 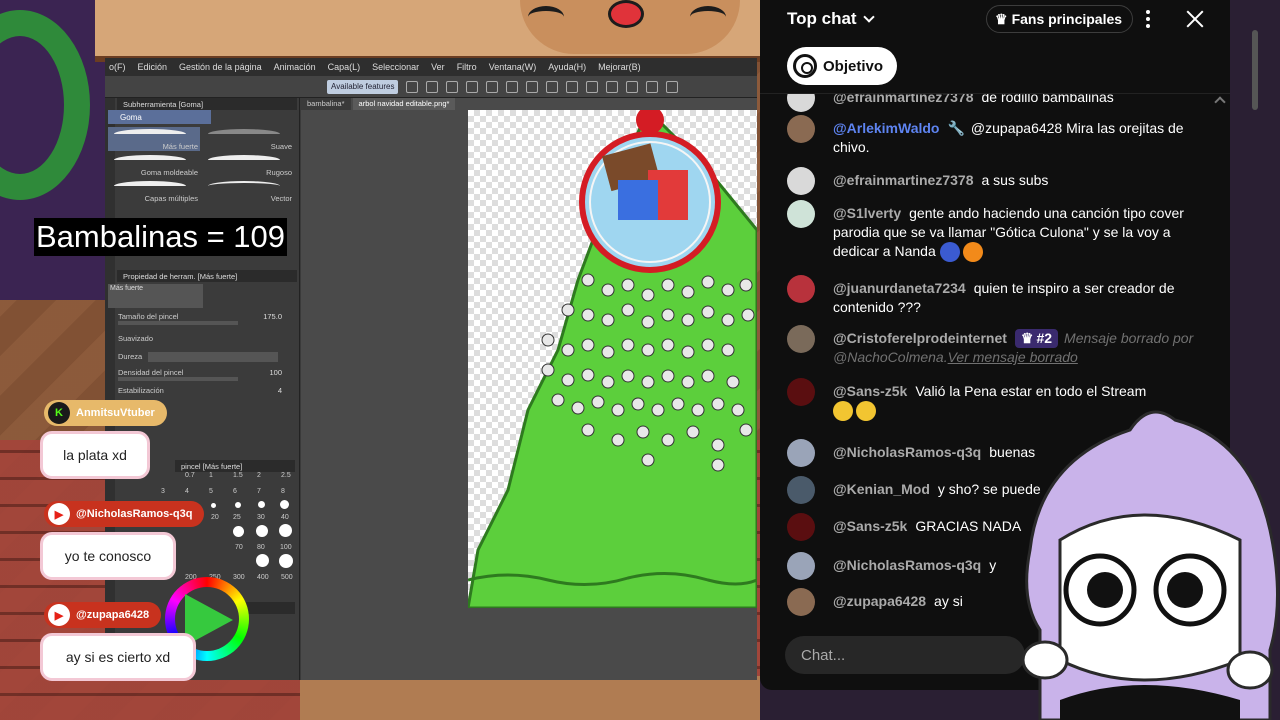 I want to click on brush-item-hard: Más fuerte, so click(x=154, y=139).